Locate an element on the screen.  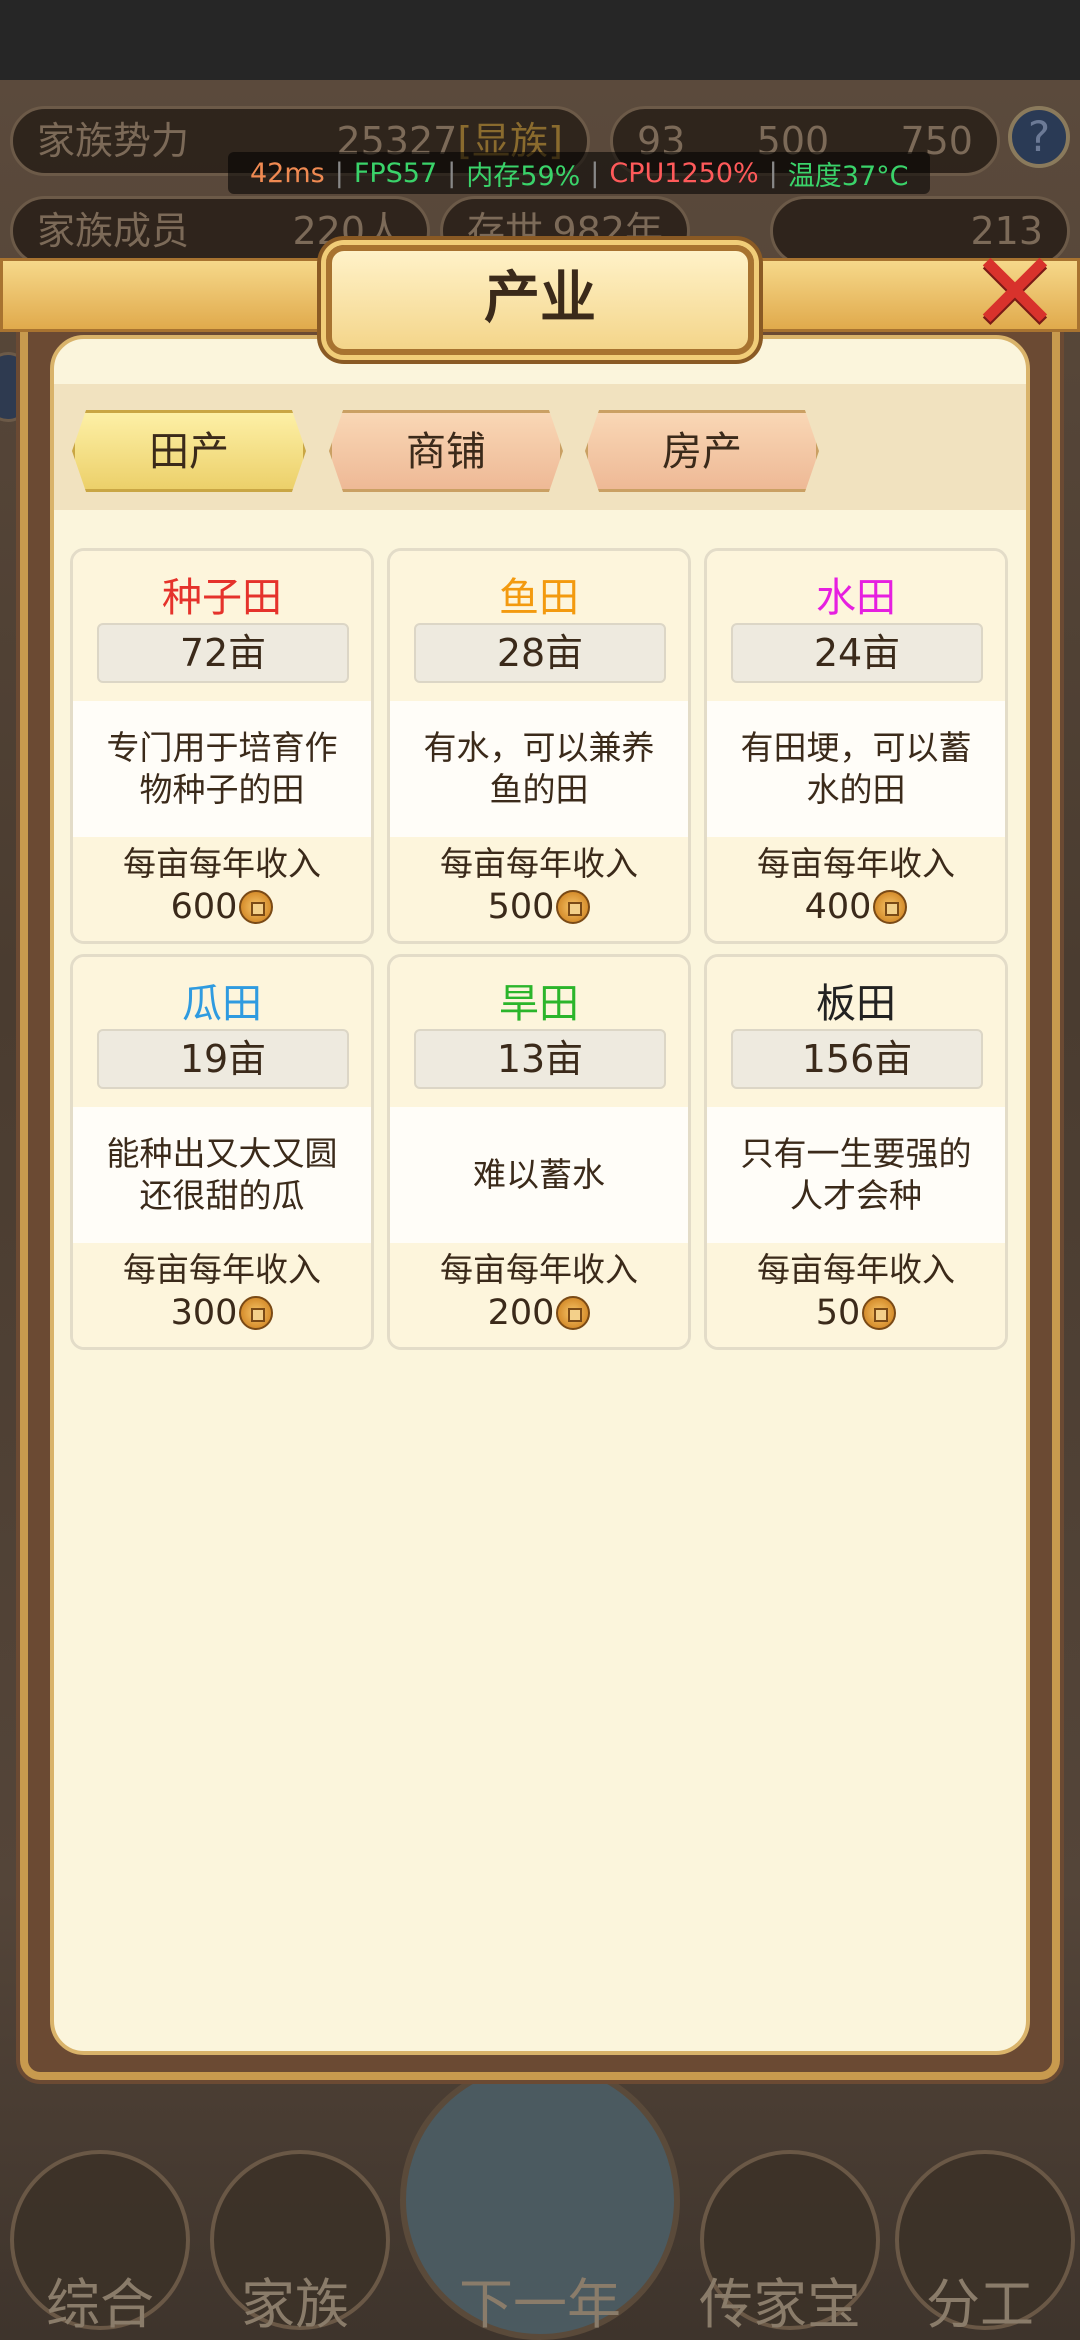
farmland-card: 旱田 13亩 难以蓄水 每亩每年收入 200 is located at coordinates (539, 1152).